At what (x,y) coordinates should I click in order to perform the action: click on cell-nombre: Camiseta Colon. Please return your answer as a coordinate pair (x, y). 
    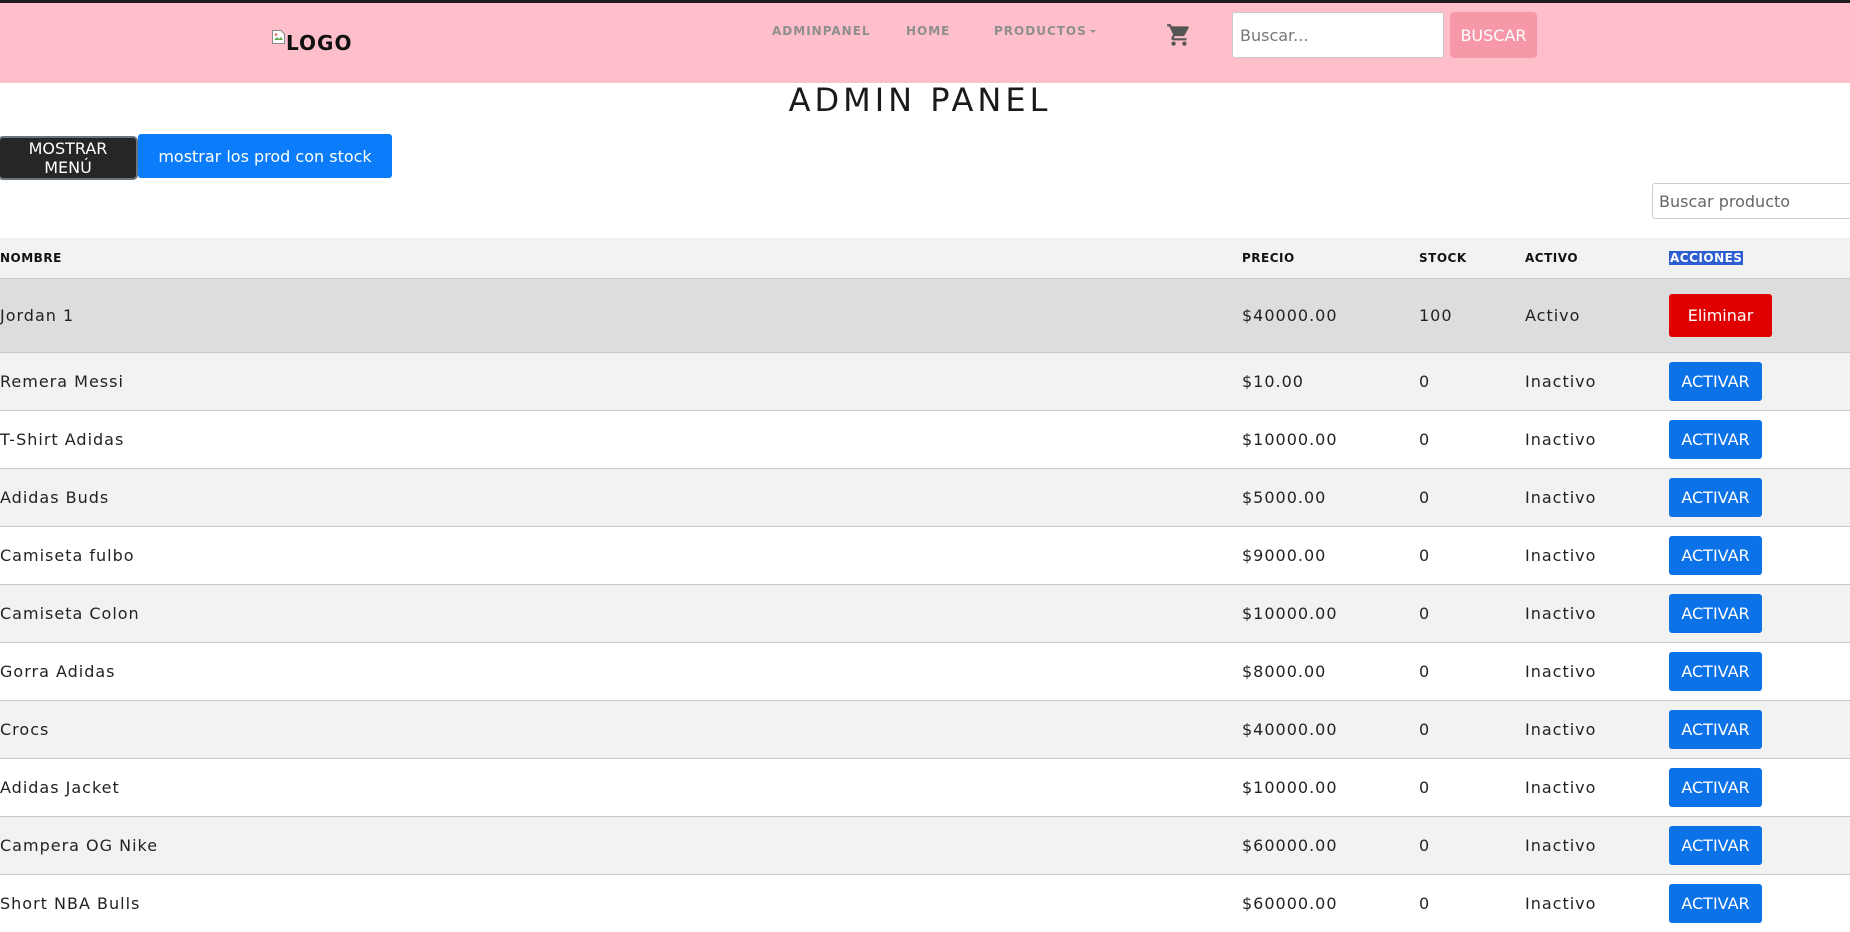
    Looking at the image, I should click on (621, 612).